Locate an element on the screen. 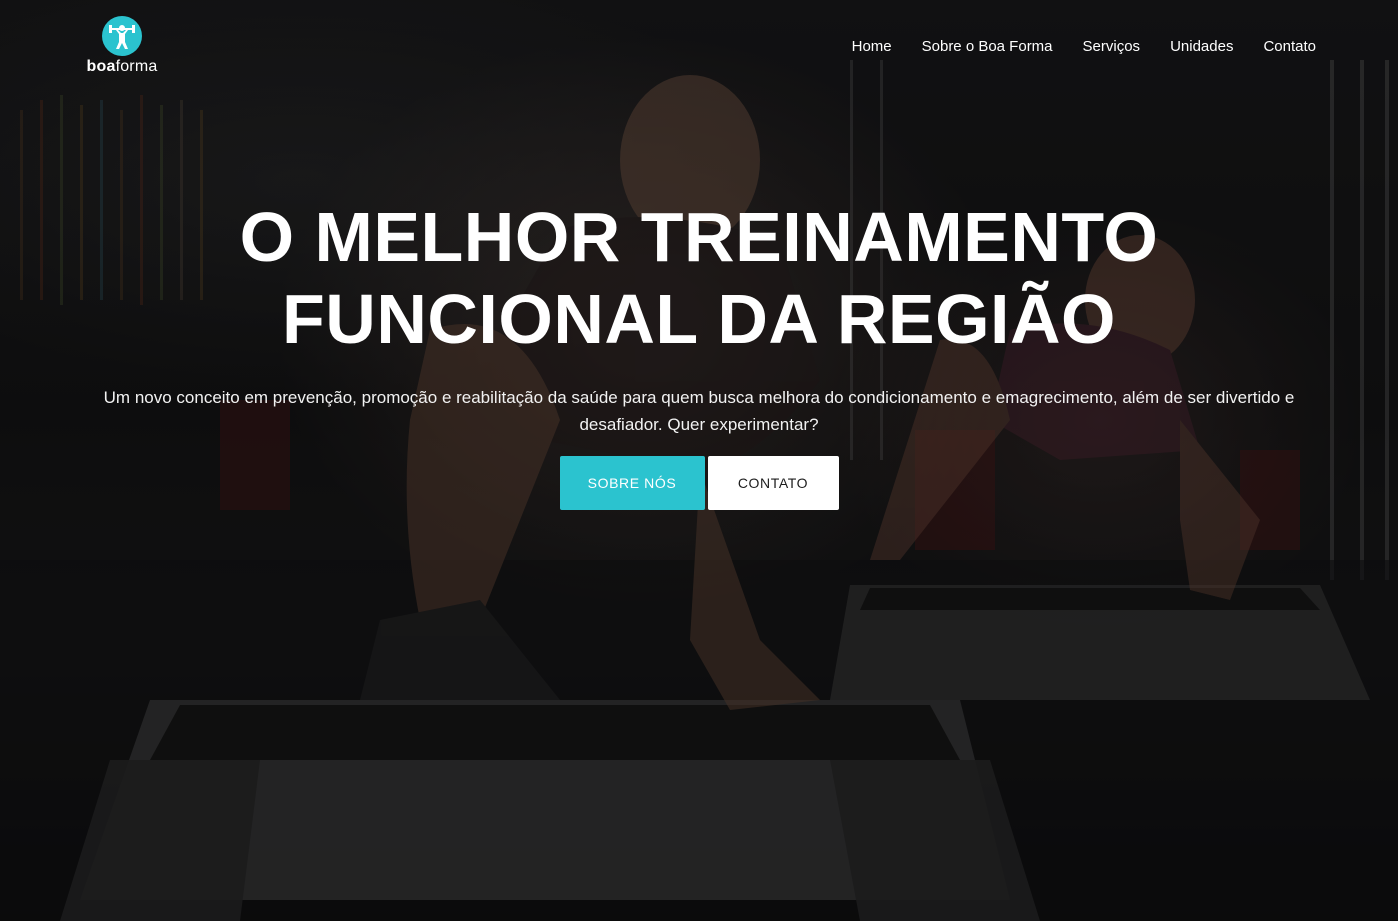  cta-buttons: SOBRE NÓS CONTATO is located at coordinates (699, 483).